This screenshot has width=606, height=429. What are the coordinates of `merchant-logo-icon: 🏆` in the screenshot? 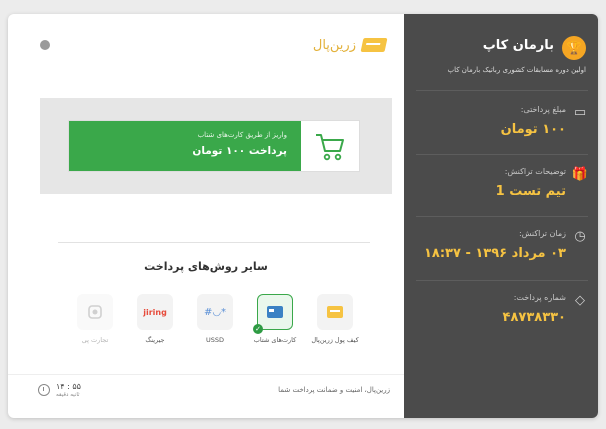 It's located at (574, 48).